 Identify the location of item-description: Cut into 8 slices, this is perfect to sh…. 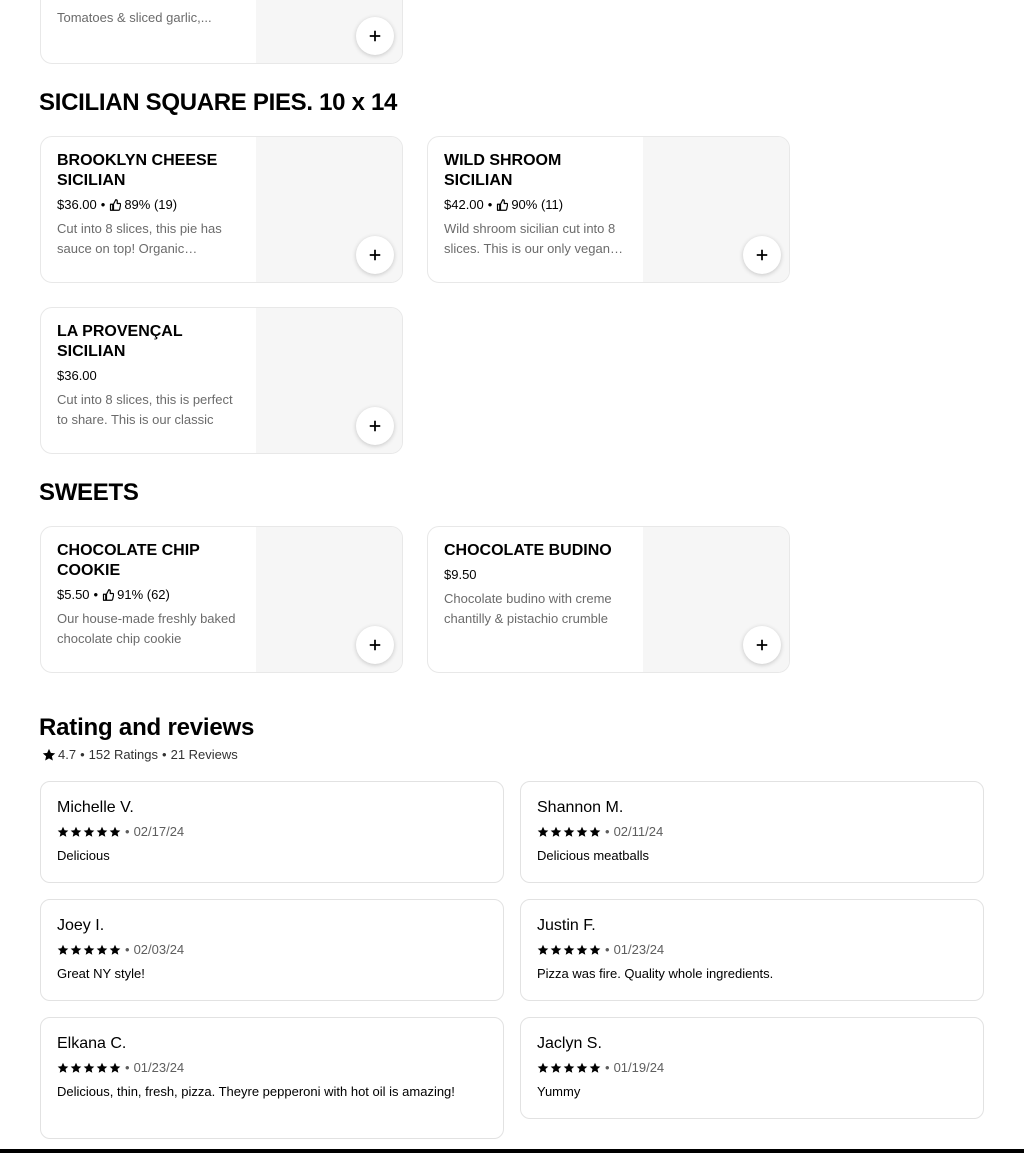
(145, 409).